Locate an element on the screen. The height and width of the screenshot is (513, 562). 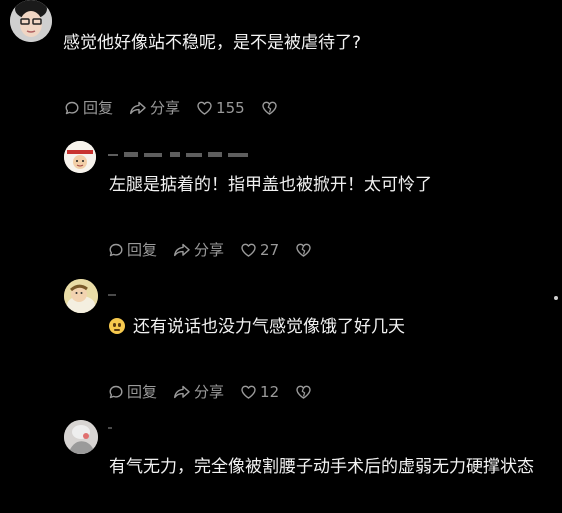
comment-actions: 回复 分享 12 is located at coordinates (219, 391).